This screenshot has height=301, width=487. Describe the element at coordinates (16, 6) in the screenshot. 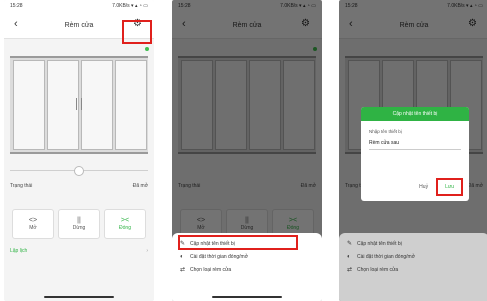

I see `status-time: 15:28` at that location.